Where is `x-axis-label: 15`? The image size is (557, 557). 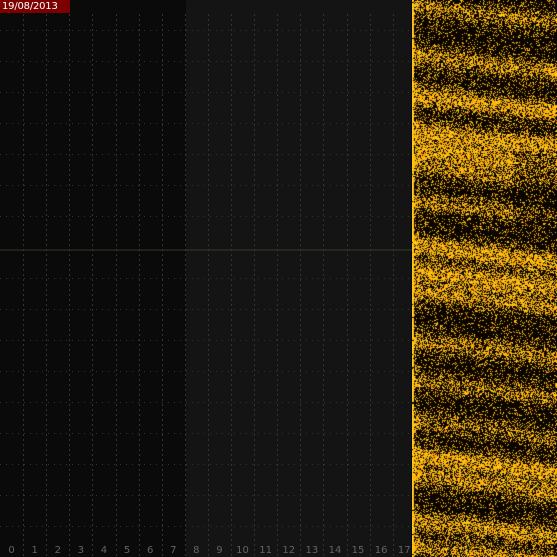
x-axis-label: 15 is located at coordinates (358, 550).